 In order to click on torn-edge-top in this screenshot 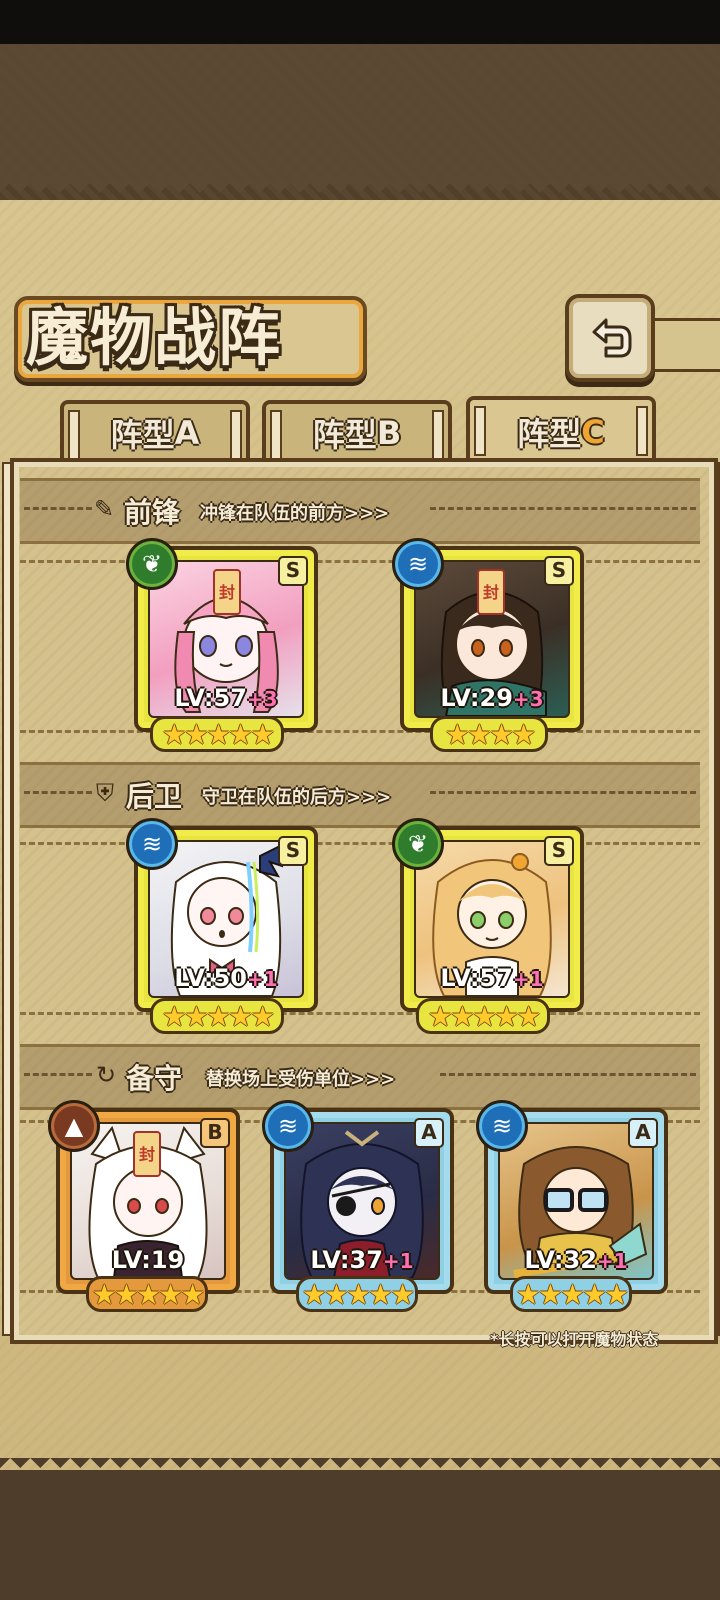, I will do `click(360, 193)`.